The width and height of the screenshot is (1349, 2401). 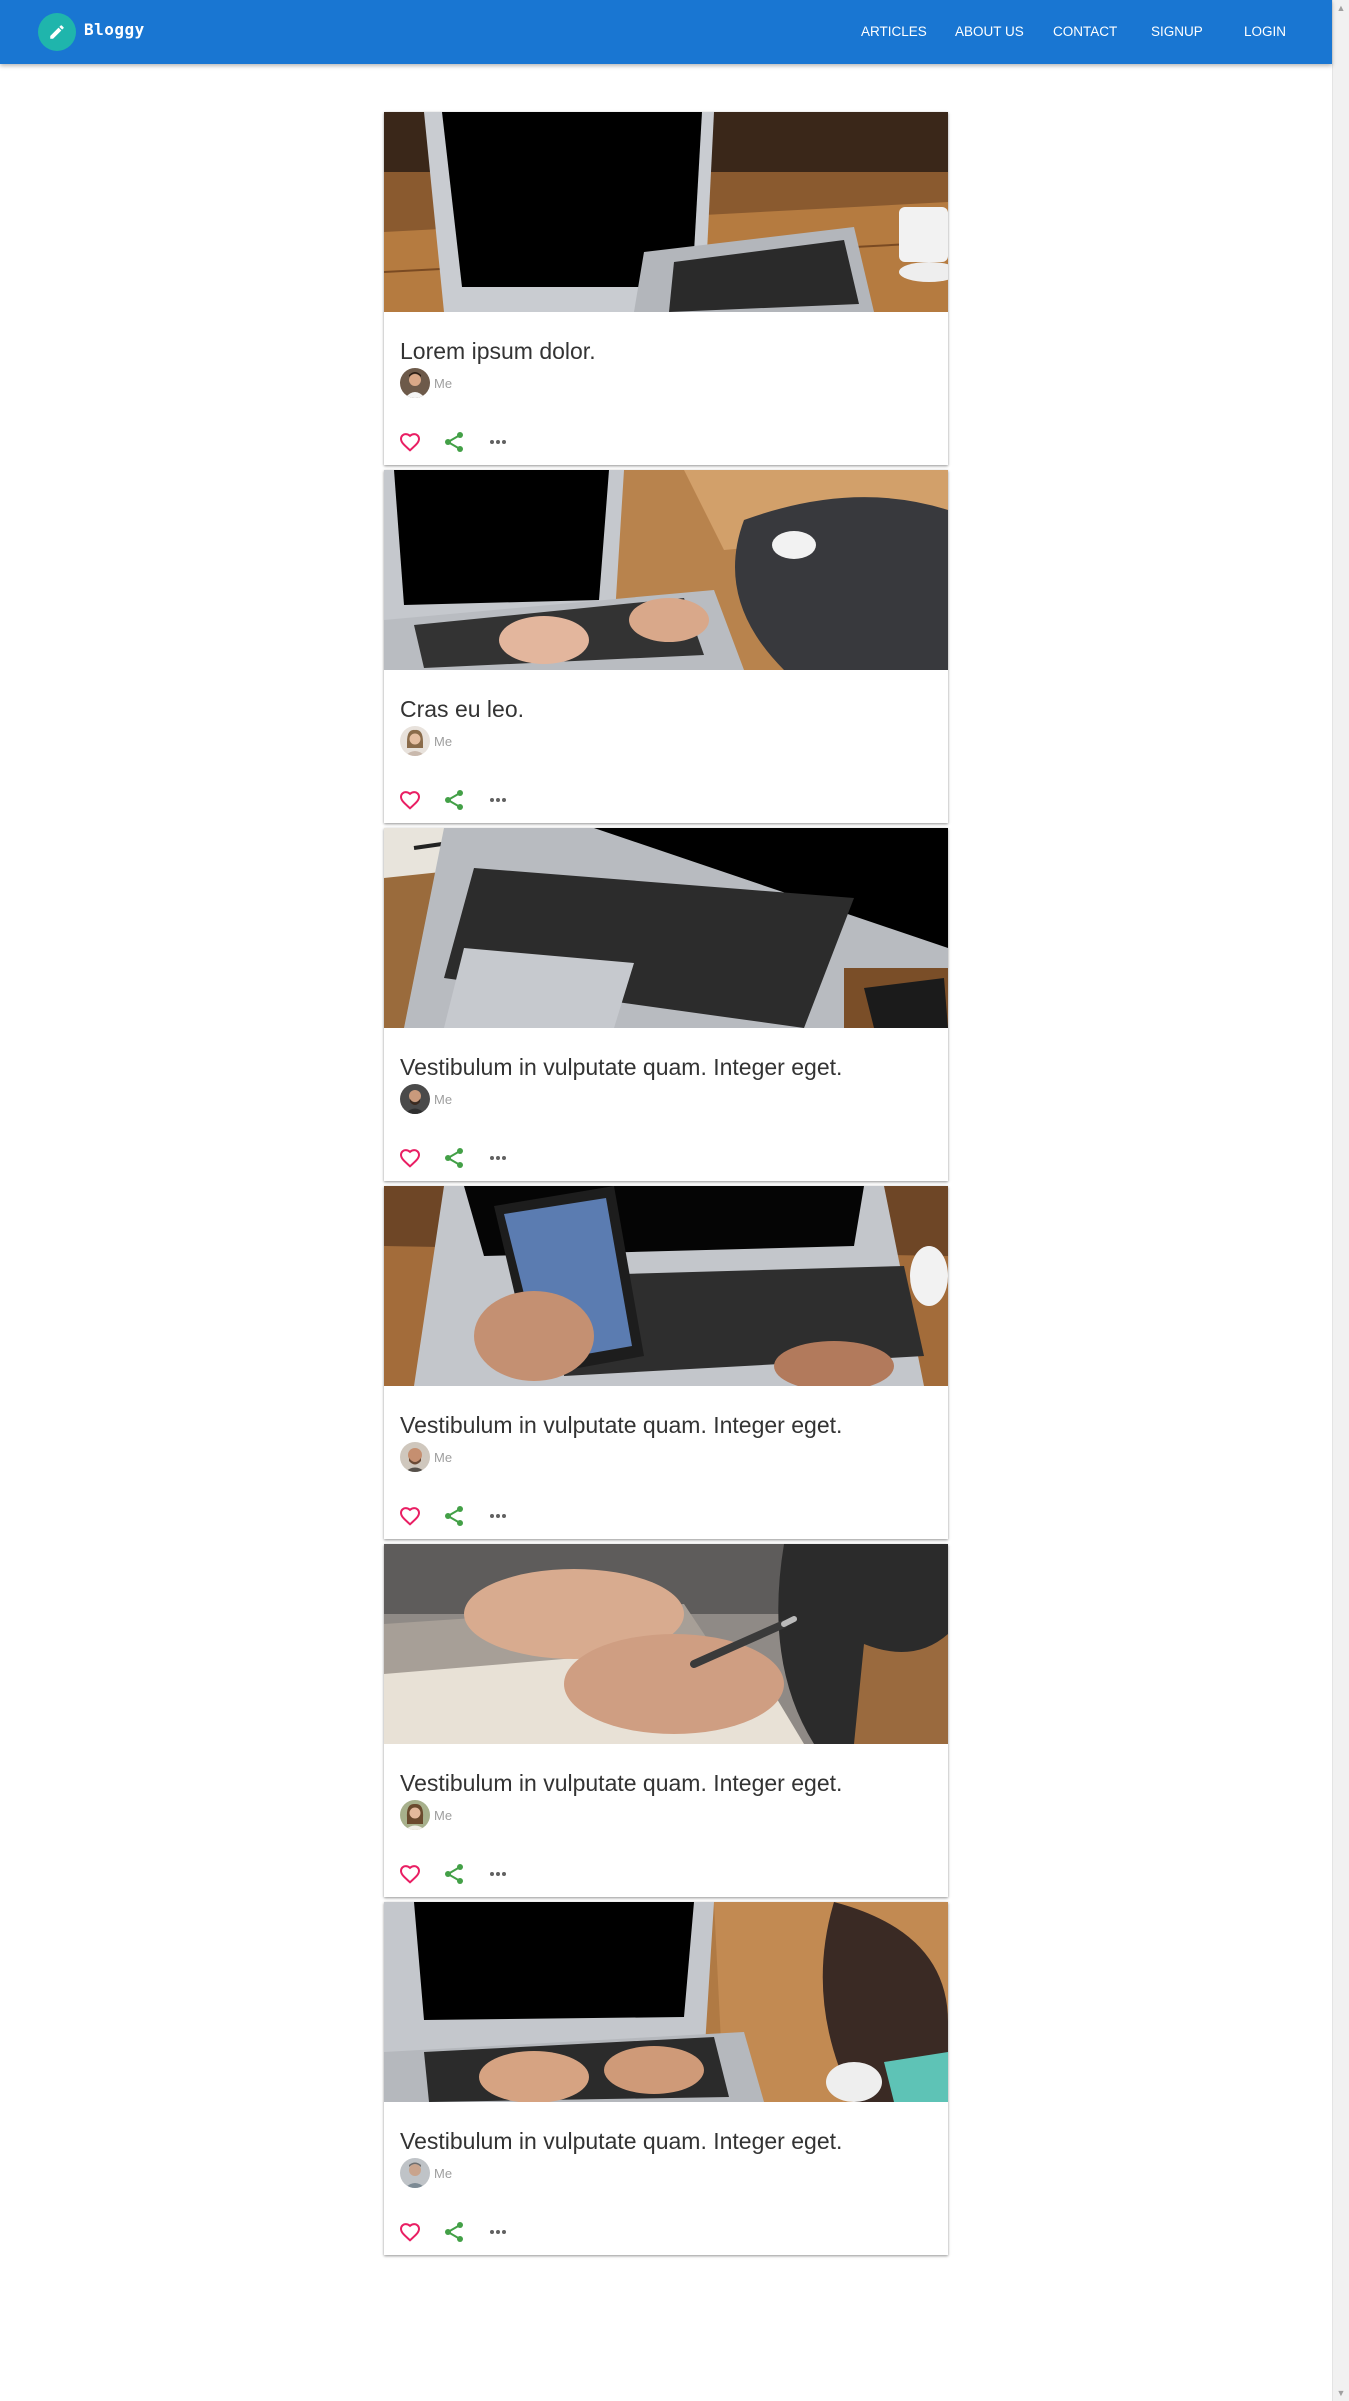 What do you see at coordinates (1177, 31) in the screenshot?
I see `nav-signup: SIGNUP` at bounding box center [1177, 31].